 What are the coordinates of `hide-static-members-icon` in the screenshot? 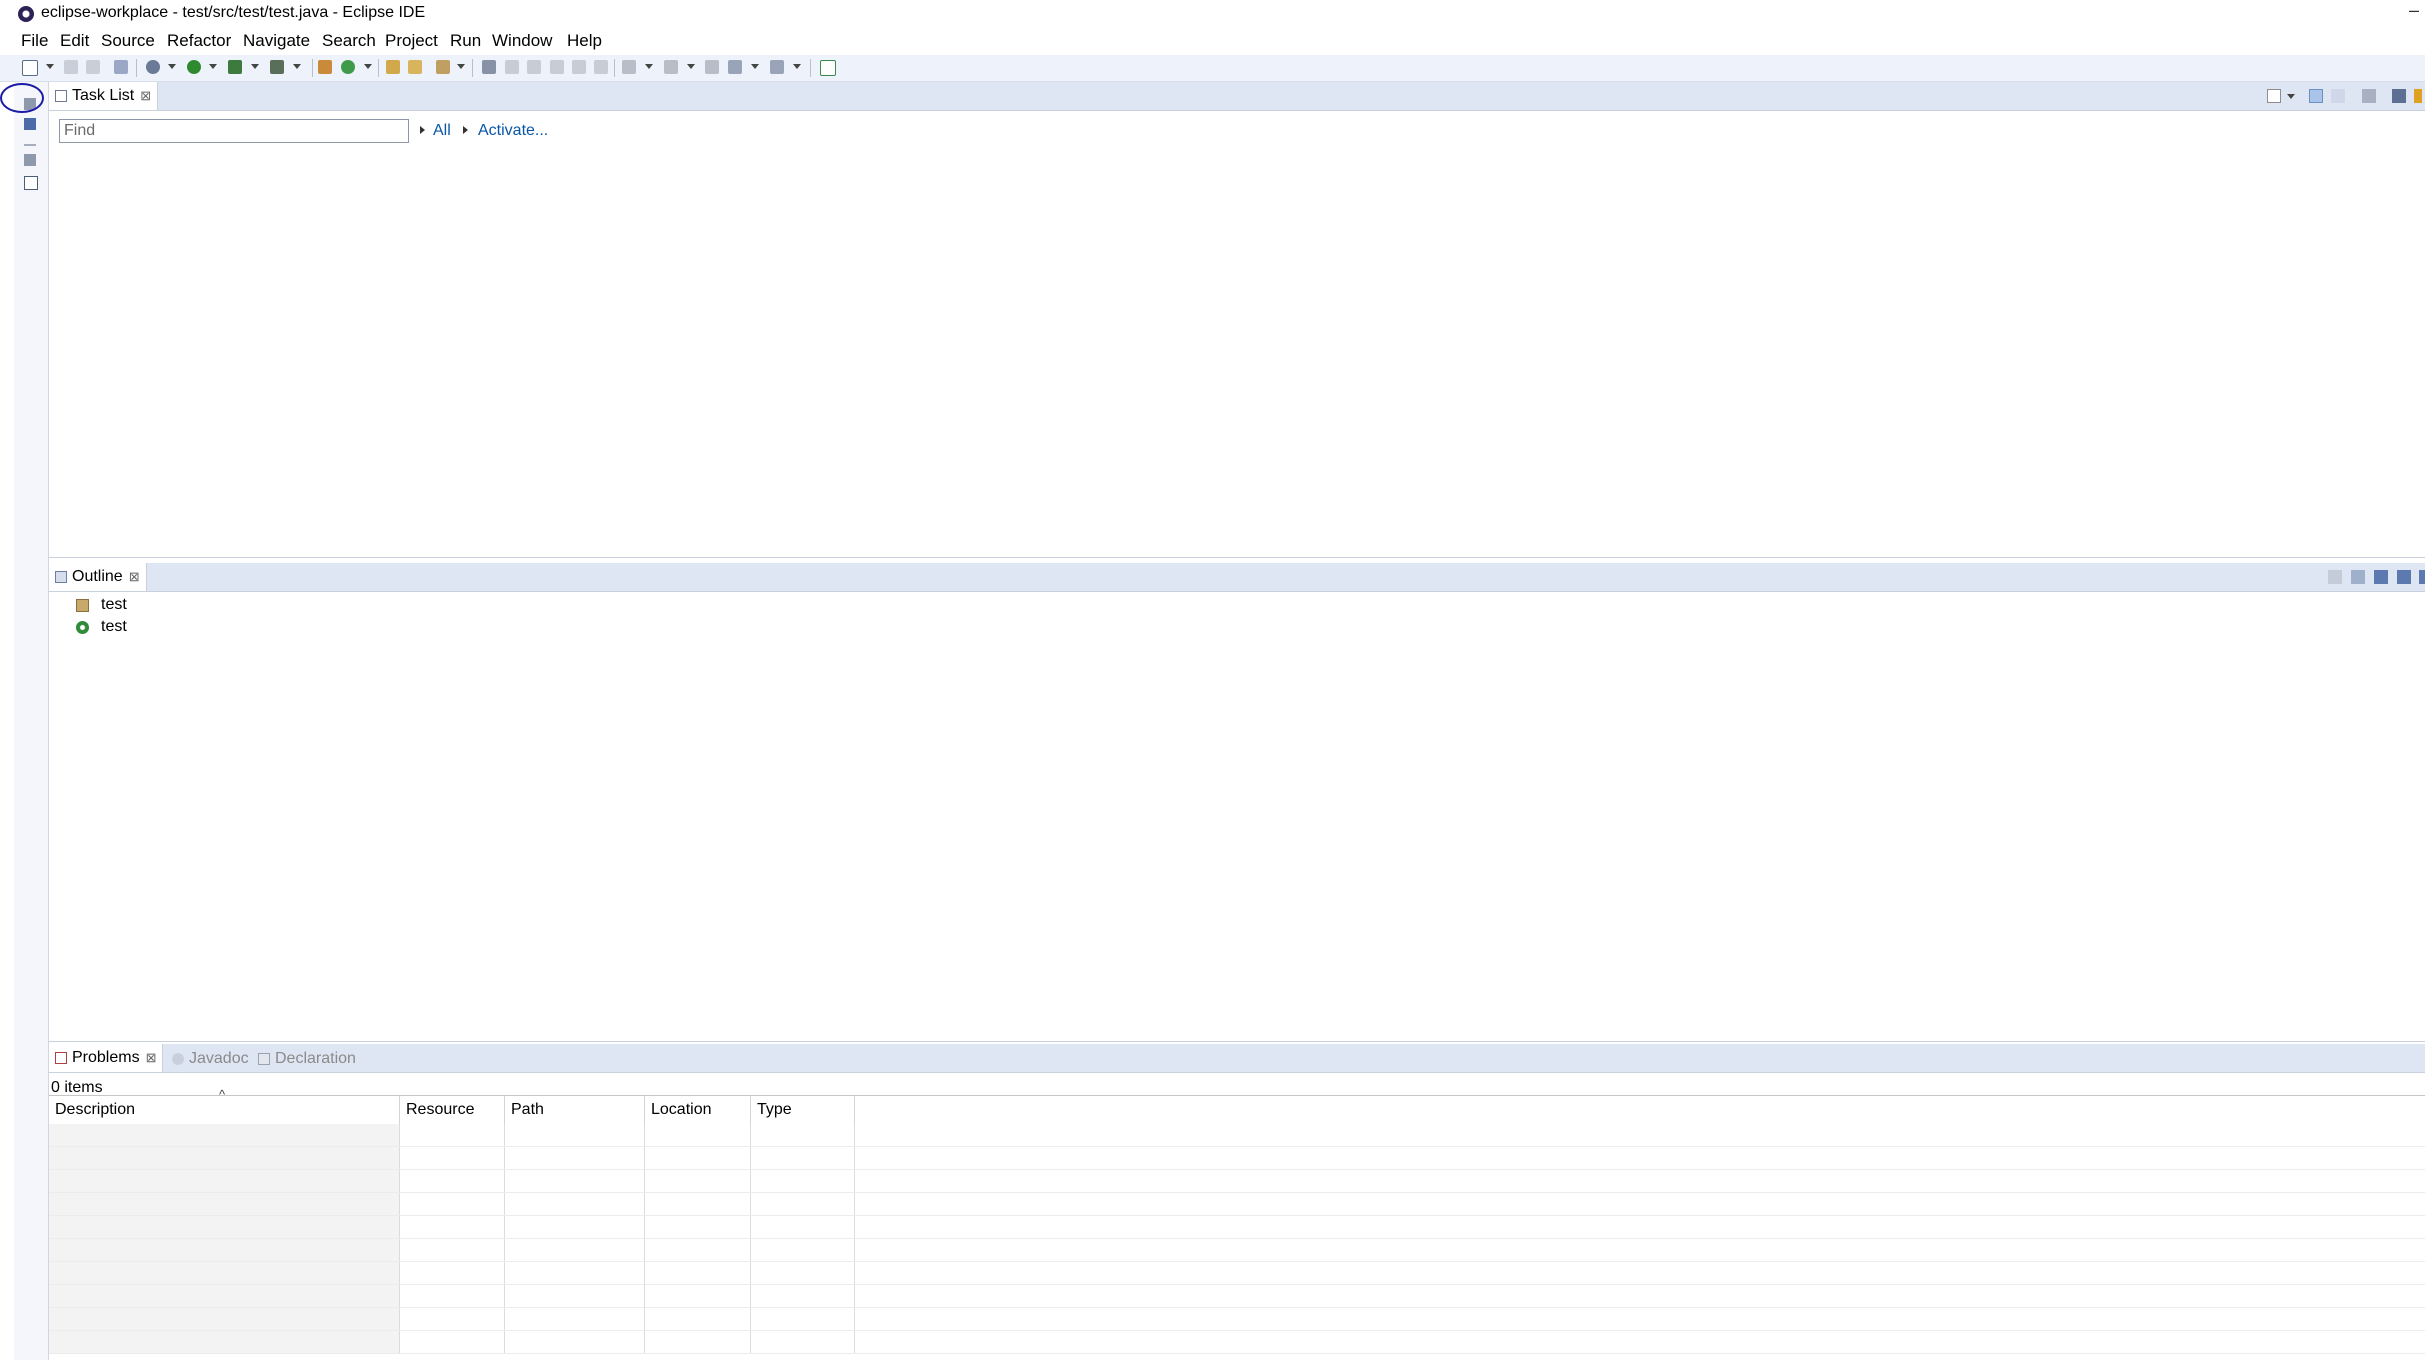 It's located at (2404, 577).